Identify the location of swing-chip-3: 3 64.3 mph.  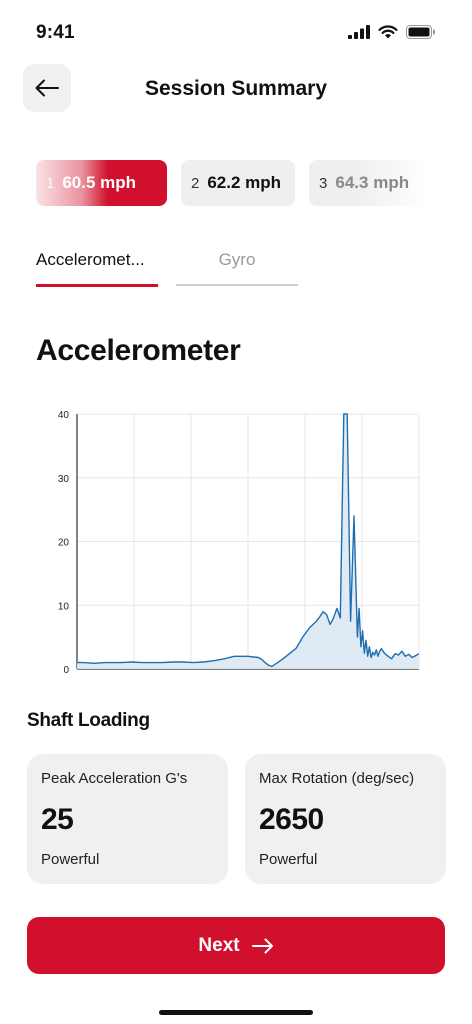
(369, 183).